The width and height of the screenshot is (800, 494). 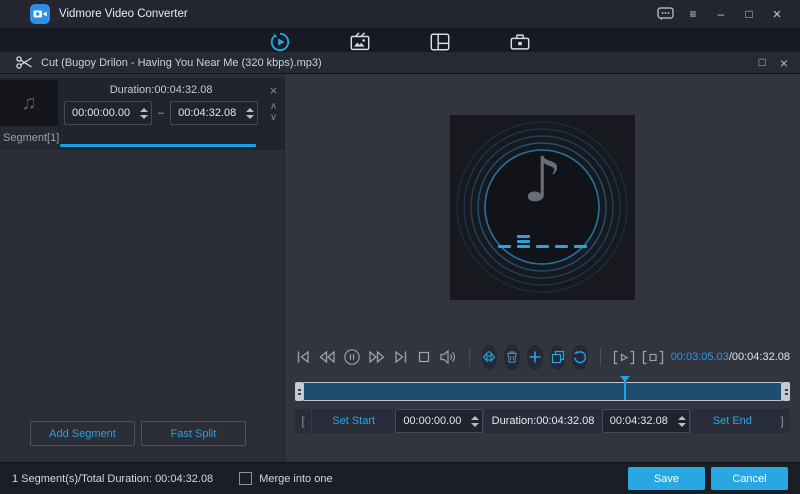 What do you see at coordinates (731, 421) in the screenshot?
I see `set-end-button: Set End` at bounding box center [731, 421].